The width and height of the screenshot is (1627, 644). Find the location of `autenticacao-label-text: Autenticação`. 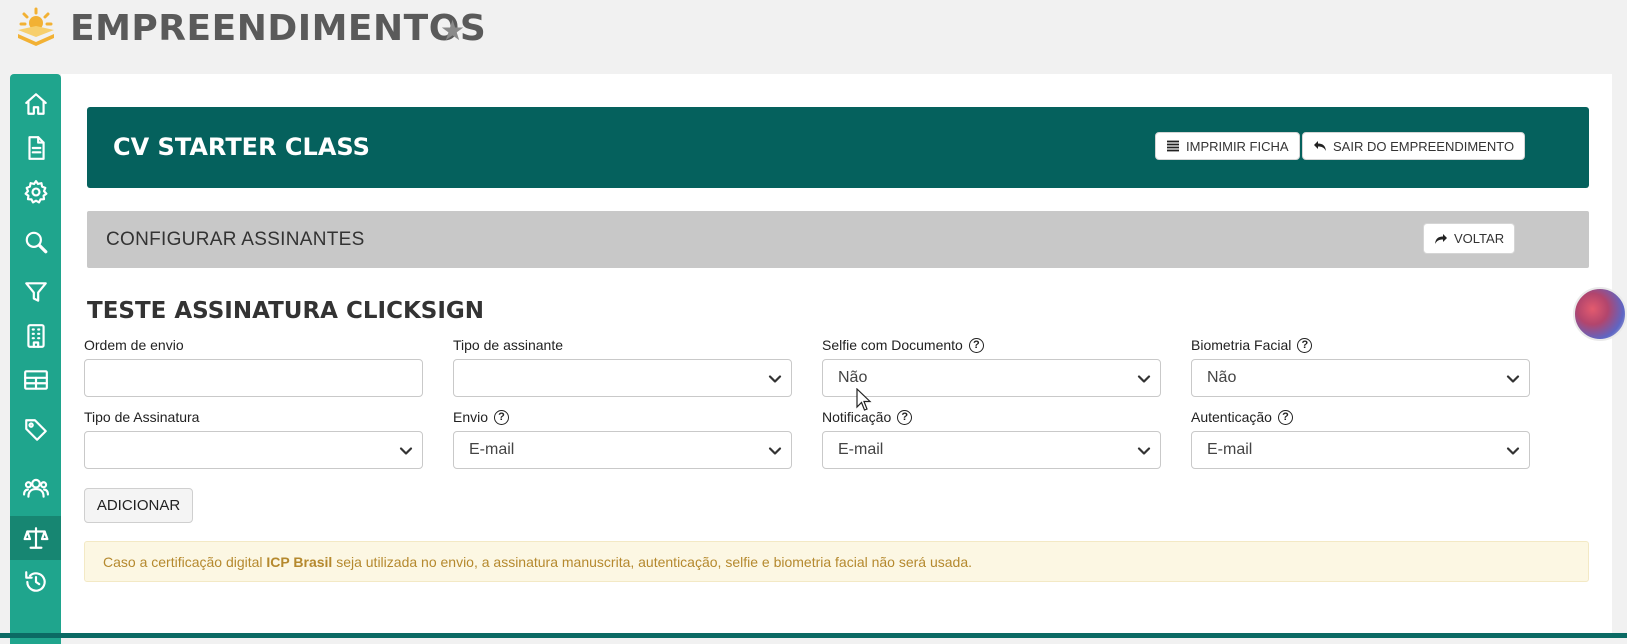

autenticacao-label-text: Autenticação is located at coordinates (1231, 417).